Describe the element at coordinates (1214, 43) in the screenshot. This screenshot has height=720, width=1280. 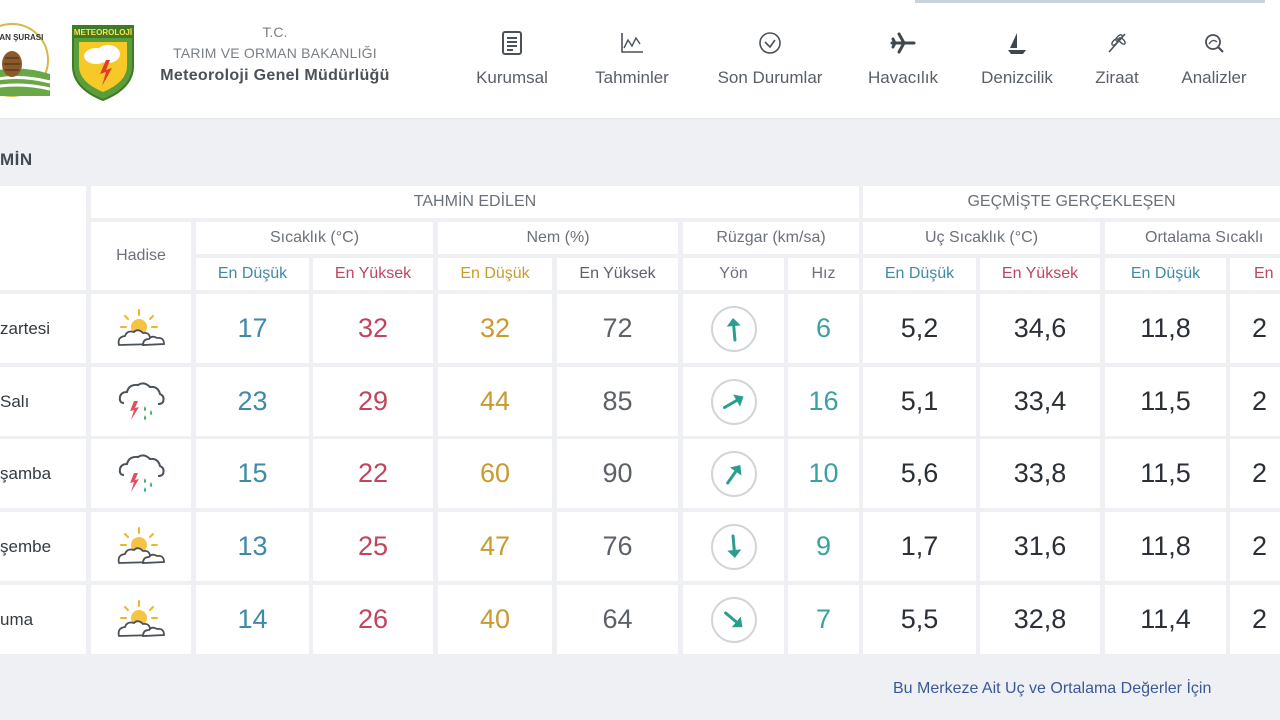
I see `analysis-icon` at that location.